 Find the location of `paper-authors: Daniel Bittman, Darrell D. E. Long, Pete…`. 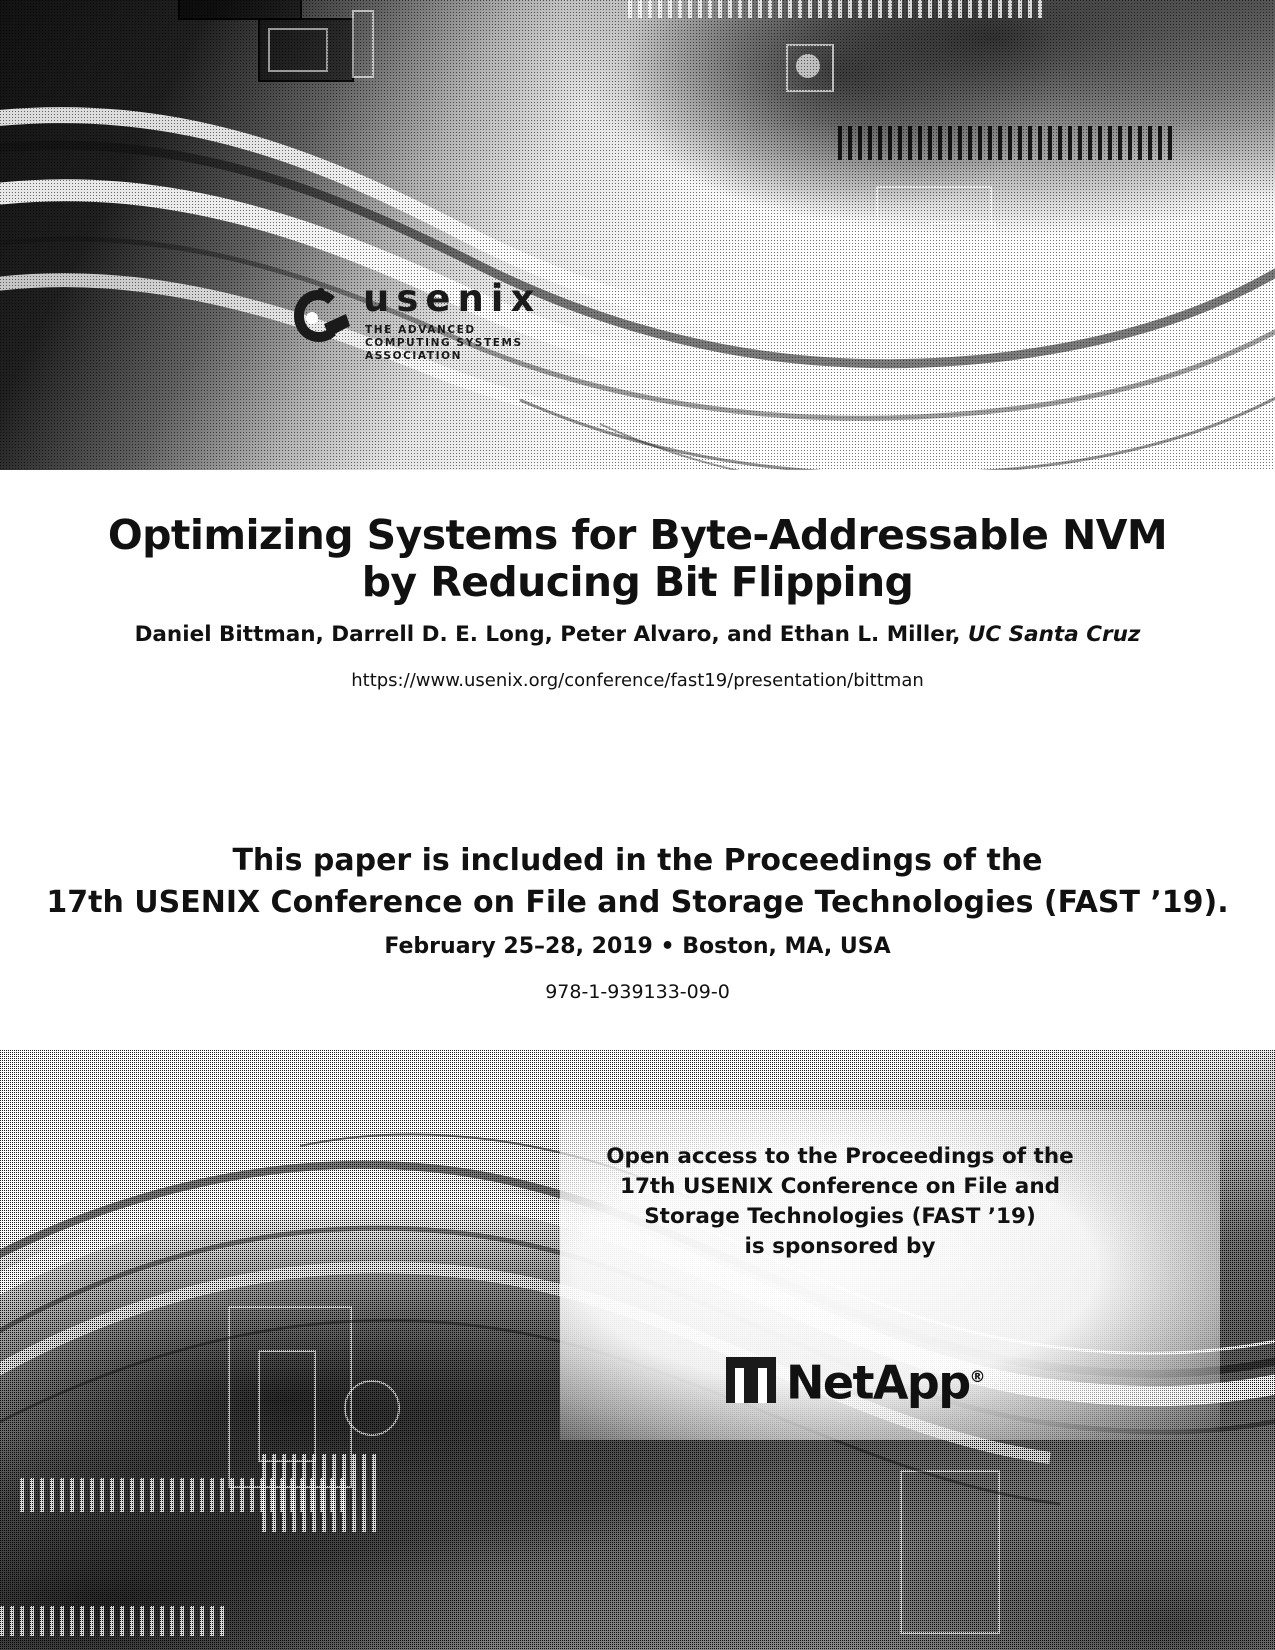

paper-authors: Daniel Bittman, Darrell D. E. Long, Pete… is located at coordinates (637, 635).